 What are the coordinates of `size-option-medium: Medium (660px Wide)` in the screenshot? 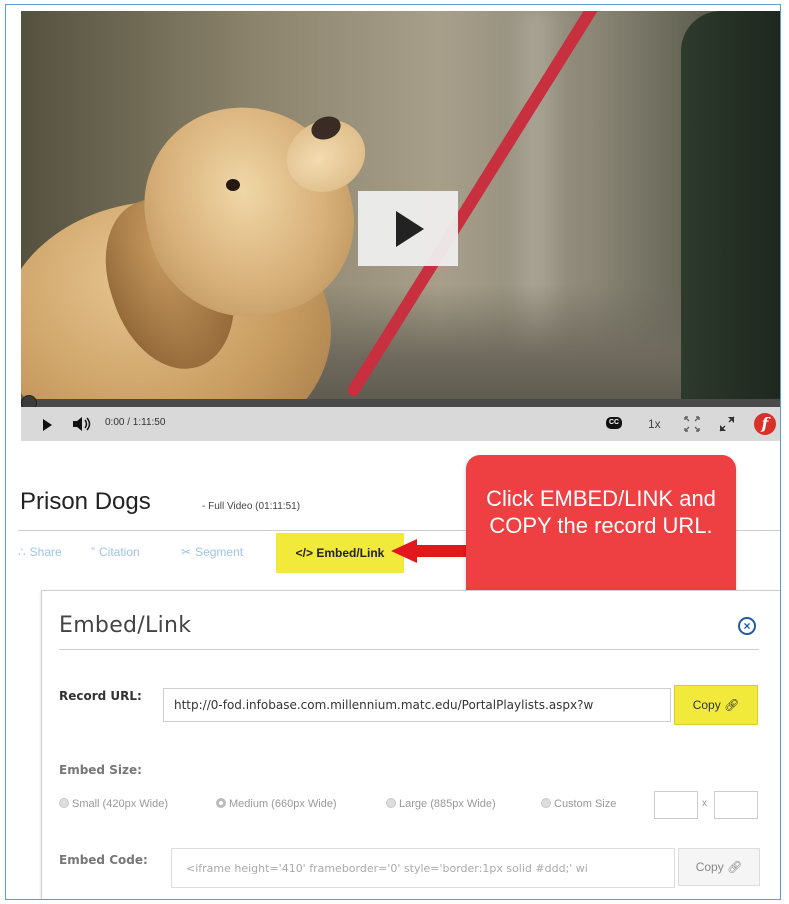 It's located at (276, 804).